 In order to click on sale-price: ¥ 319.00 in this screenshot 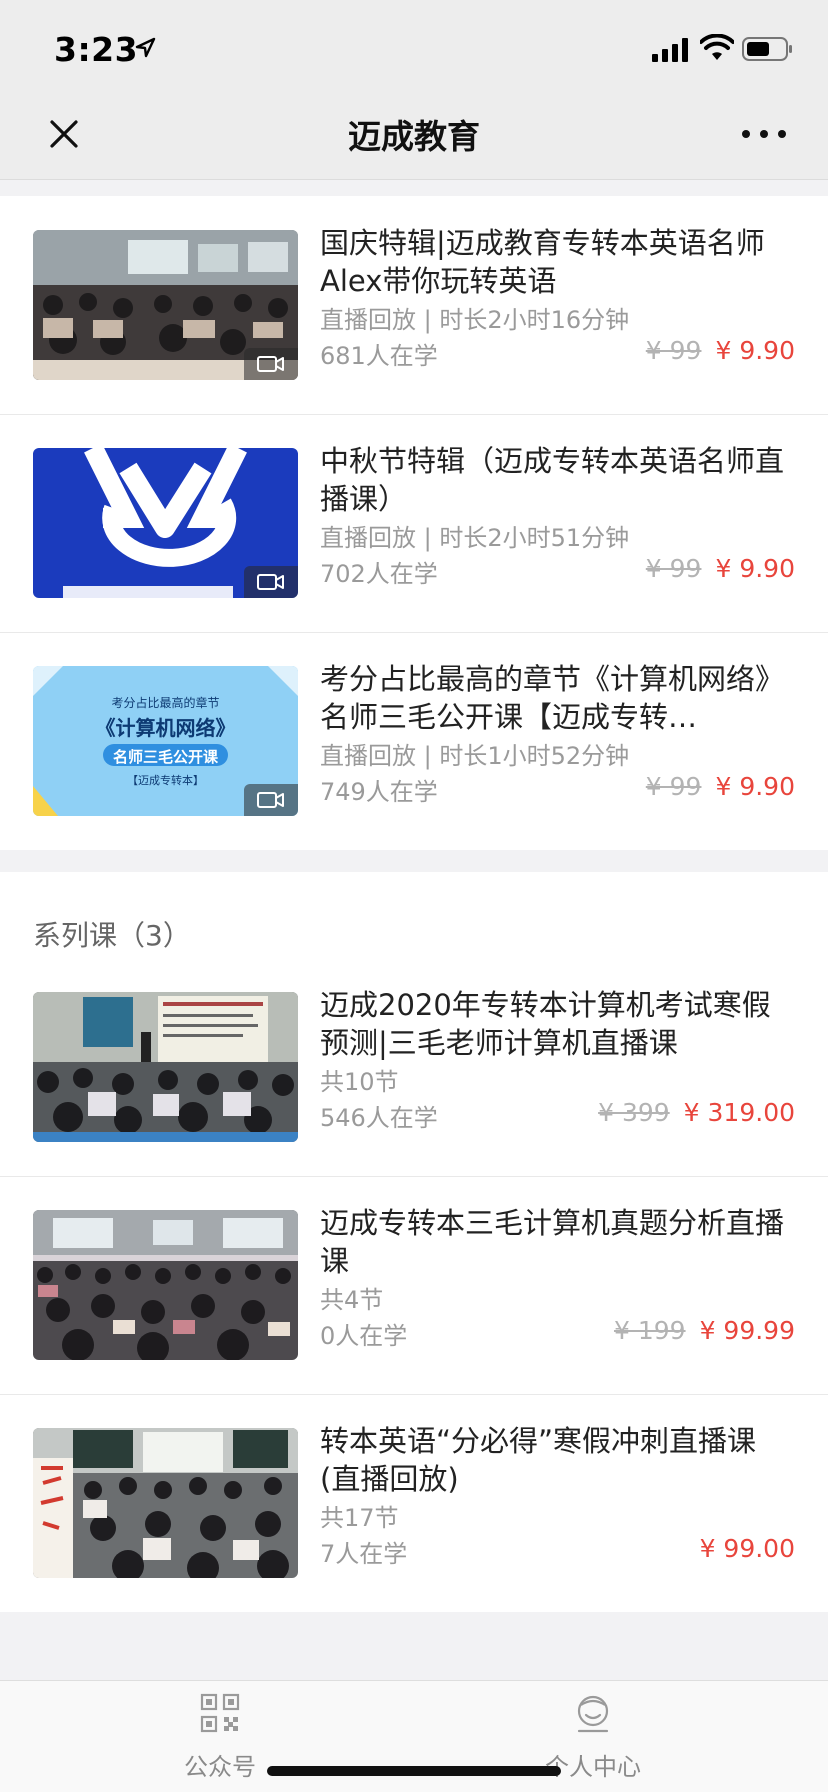, I will do `click(739, 1112)`.